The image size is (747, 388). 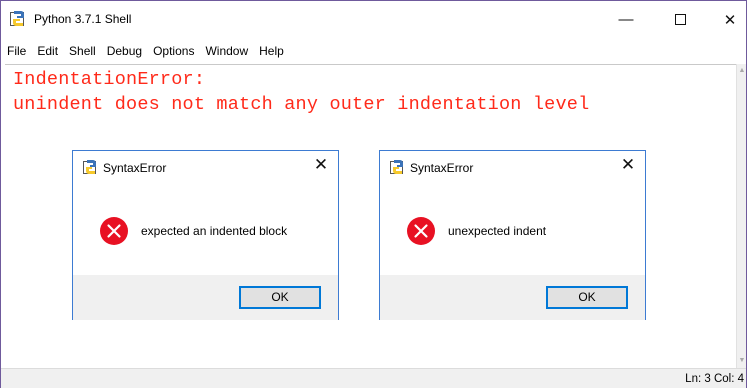 I want to click on maximize-button, so click(x=680, y=19).